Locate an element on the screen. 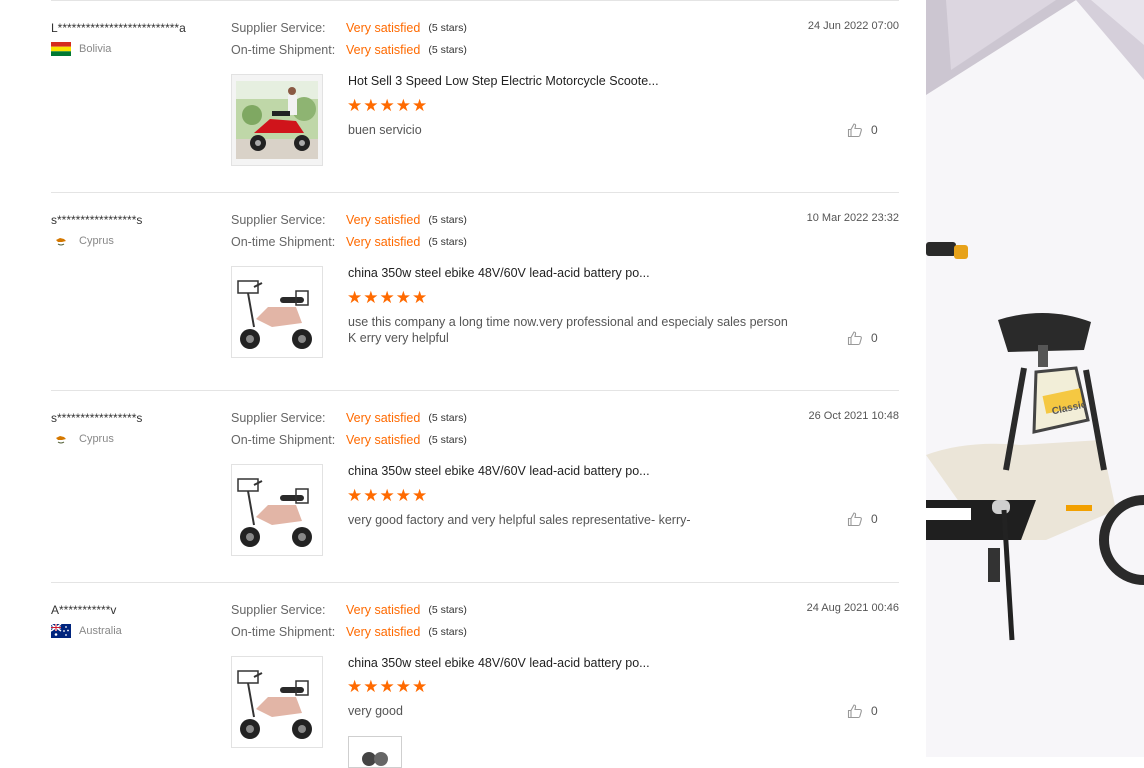 The image size is (1144, 768). australia-flag-icon is located at coordinates (61, 631).